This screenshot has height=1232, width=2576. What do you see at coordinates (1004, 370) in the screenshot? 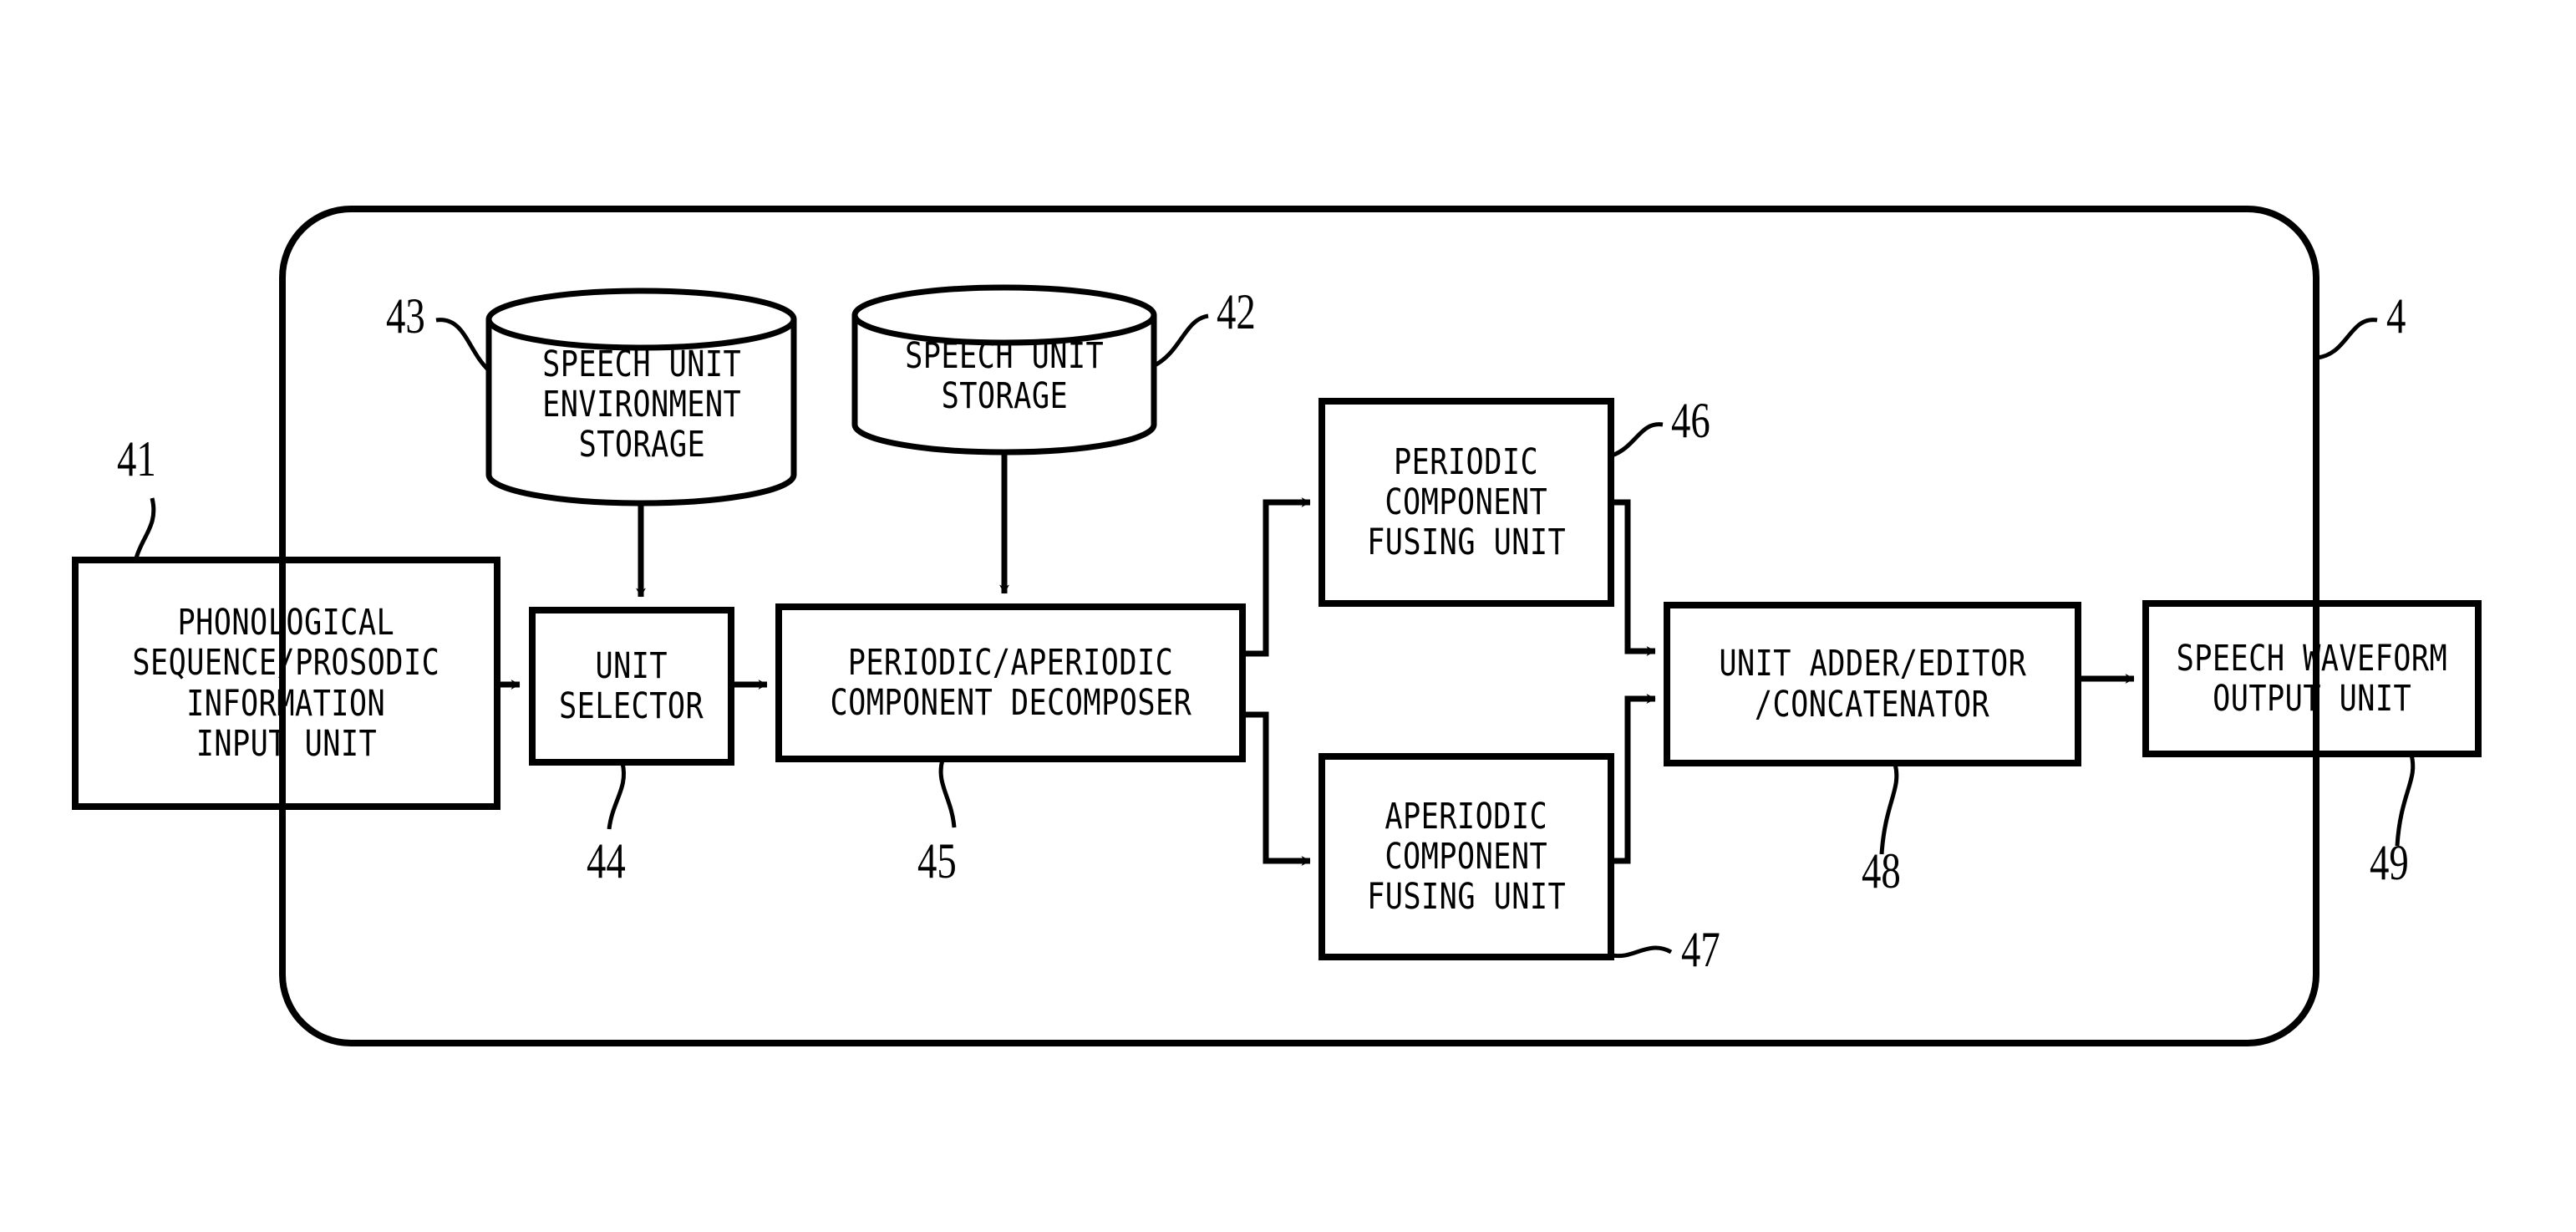
I see `speech-unit-storage-block` at bounding box center [1004, 370].